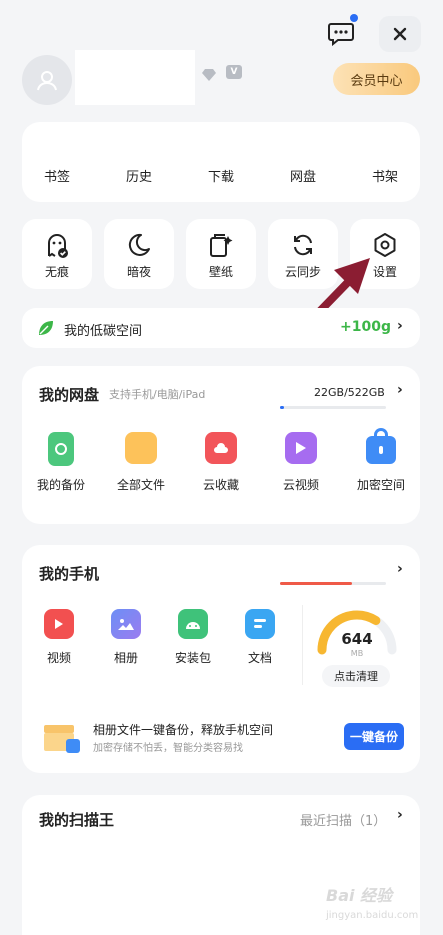 Image resolution: width=443 pixels, height=935 pixels. I want to click on member-center-button: 会员中心, so click(376, 79).